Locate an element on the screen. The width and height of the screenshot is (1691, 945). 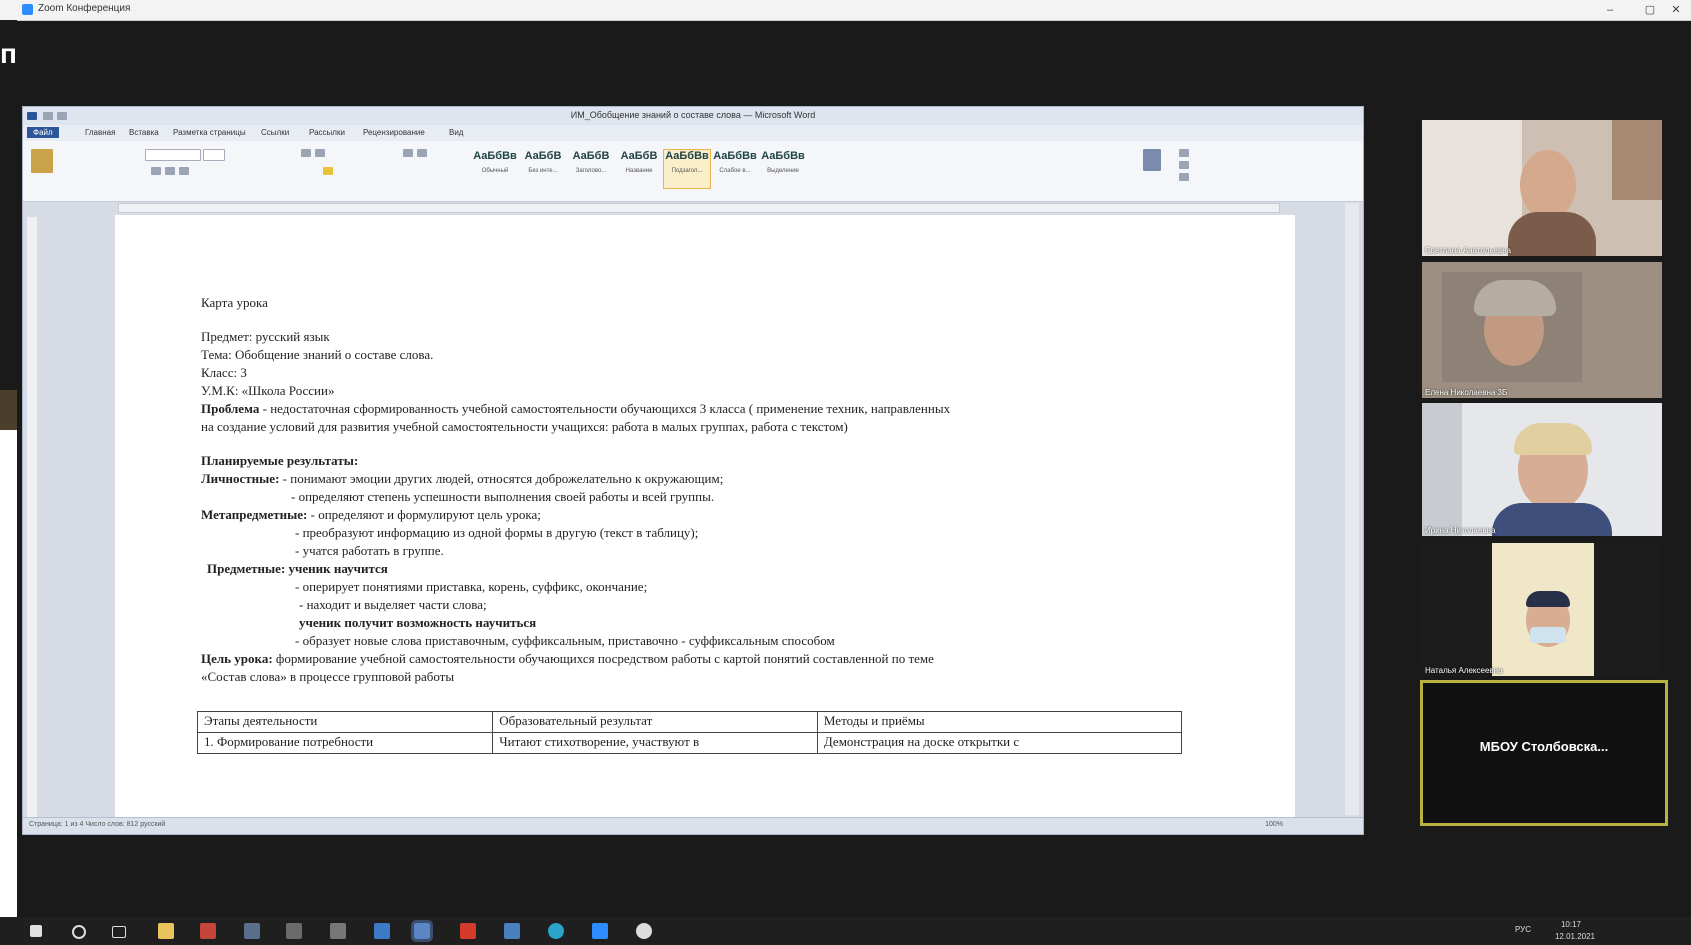
participant-name-label: Светлана Анатольевна is located at coordinates (1468, 250).